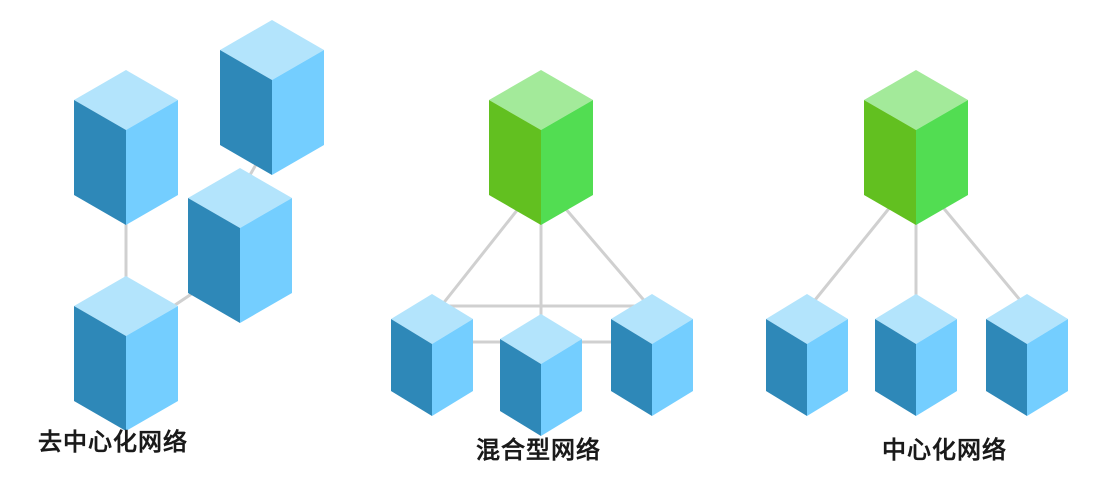 The image size is (1100, 500). I want to click on caption-decentralized-network: 去中心化网络, so click(113, 442).